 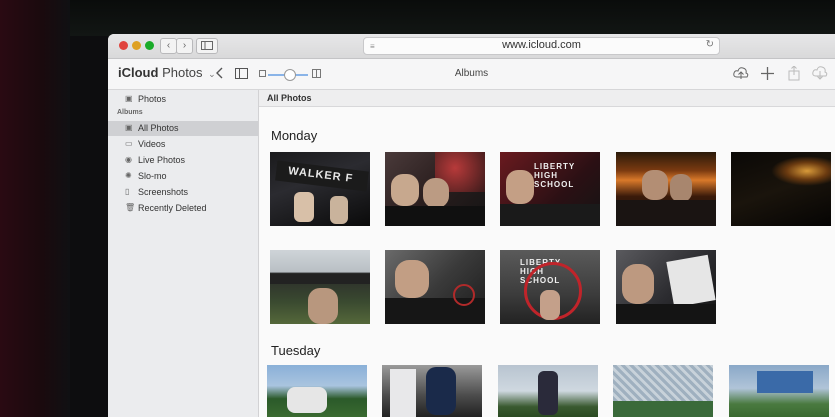 I want to click on sidebar-item-label: Videos, so click(x=152, y=144).